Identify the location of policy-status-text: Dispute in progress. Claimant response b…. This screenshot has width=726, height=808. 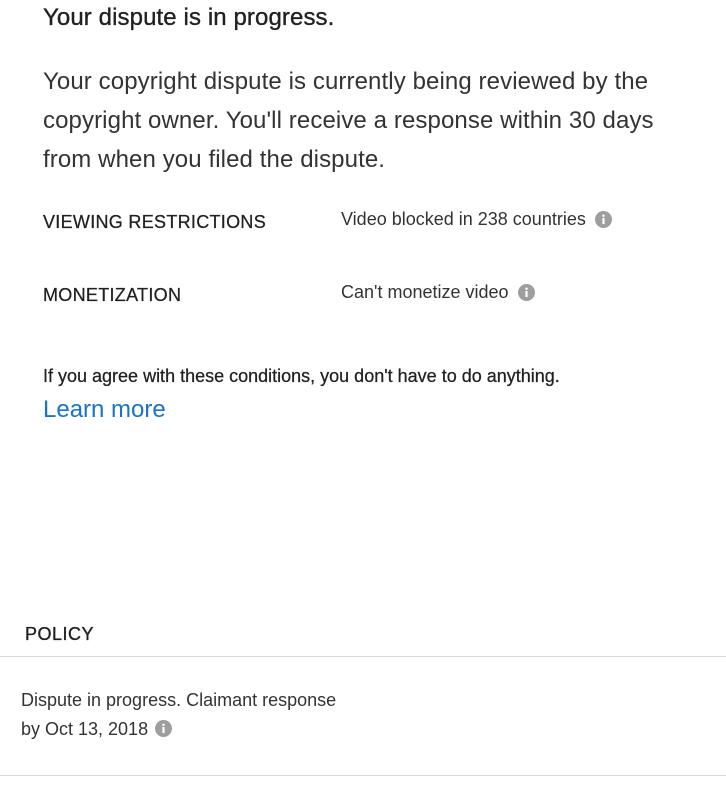
(179, 714).